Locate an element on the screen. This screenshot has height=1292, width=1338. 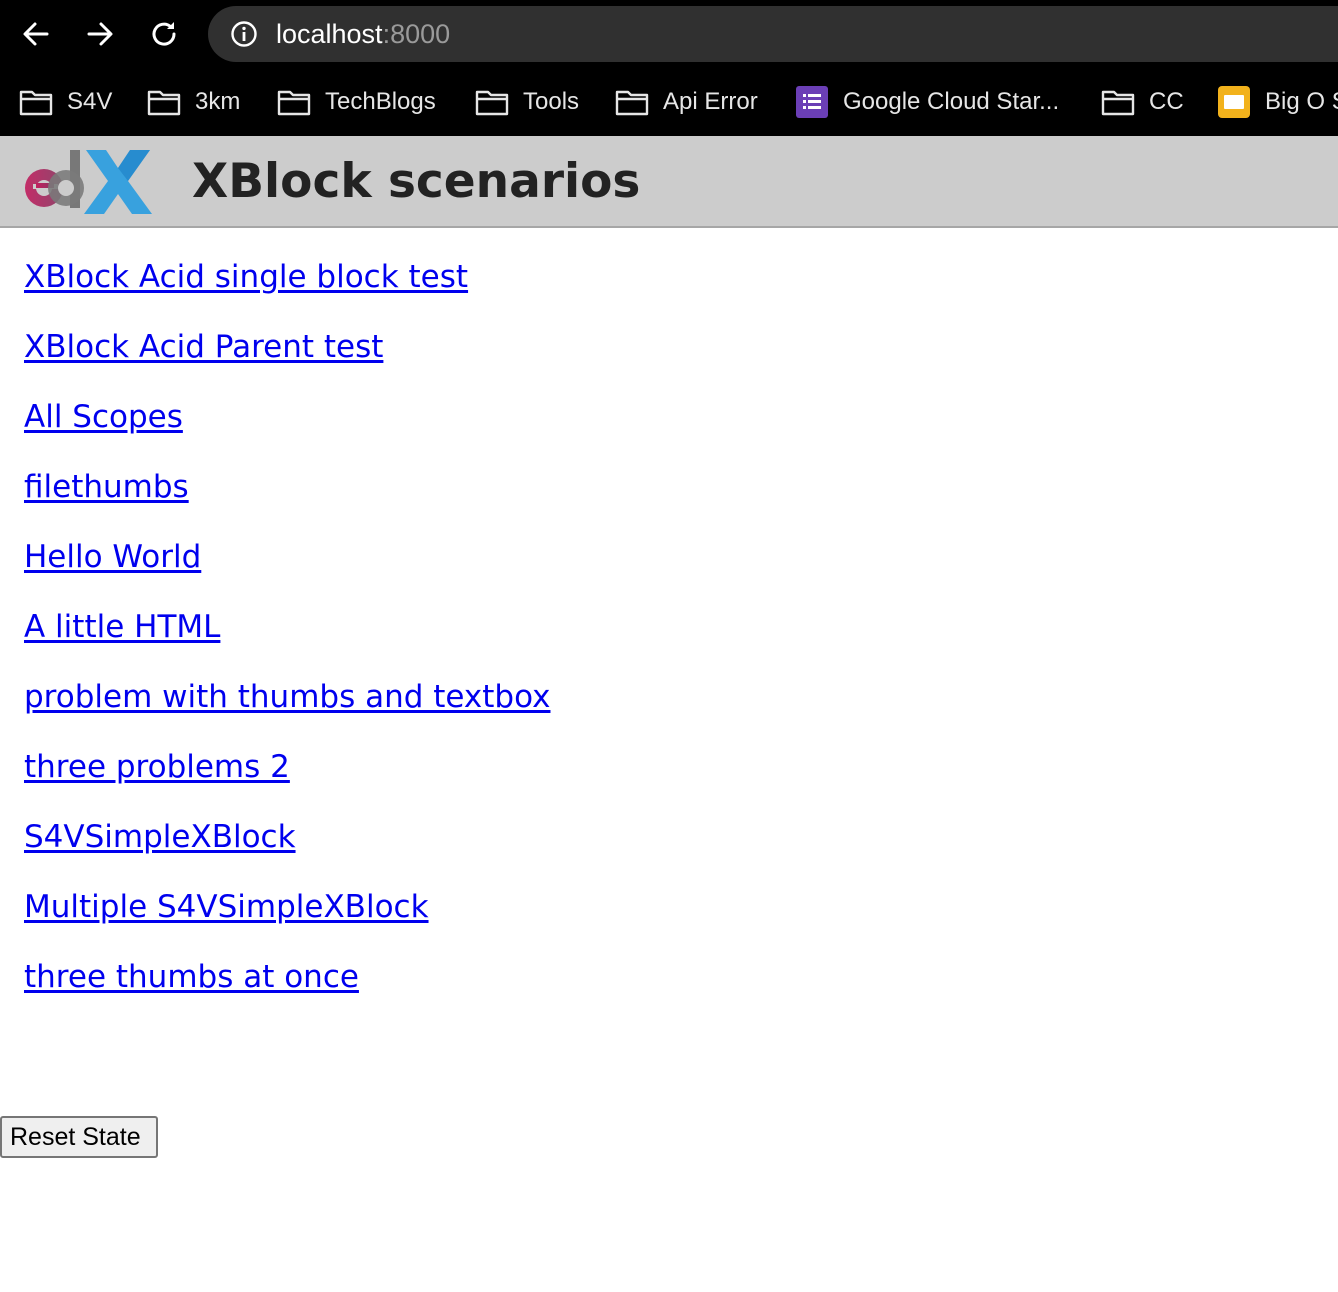
list-item: three thumbs at once is located at coordinates (287, 991).